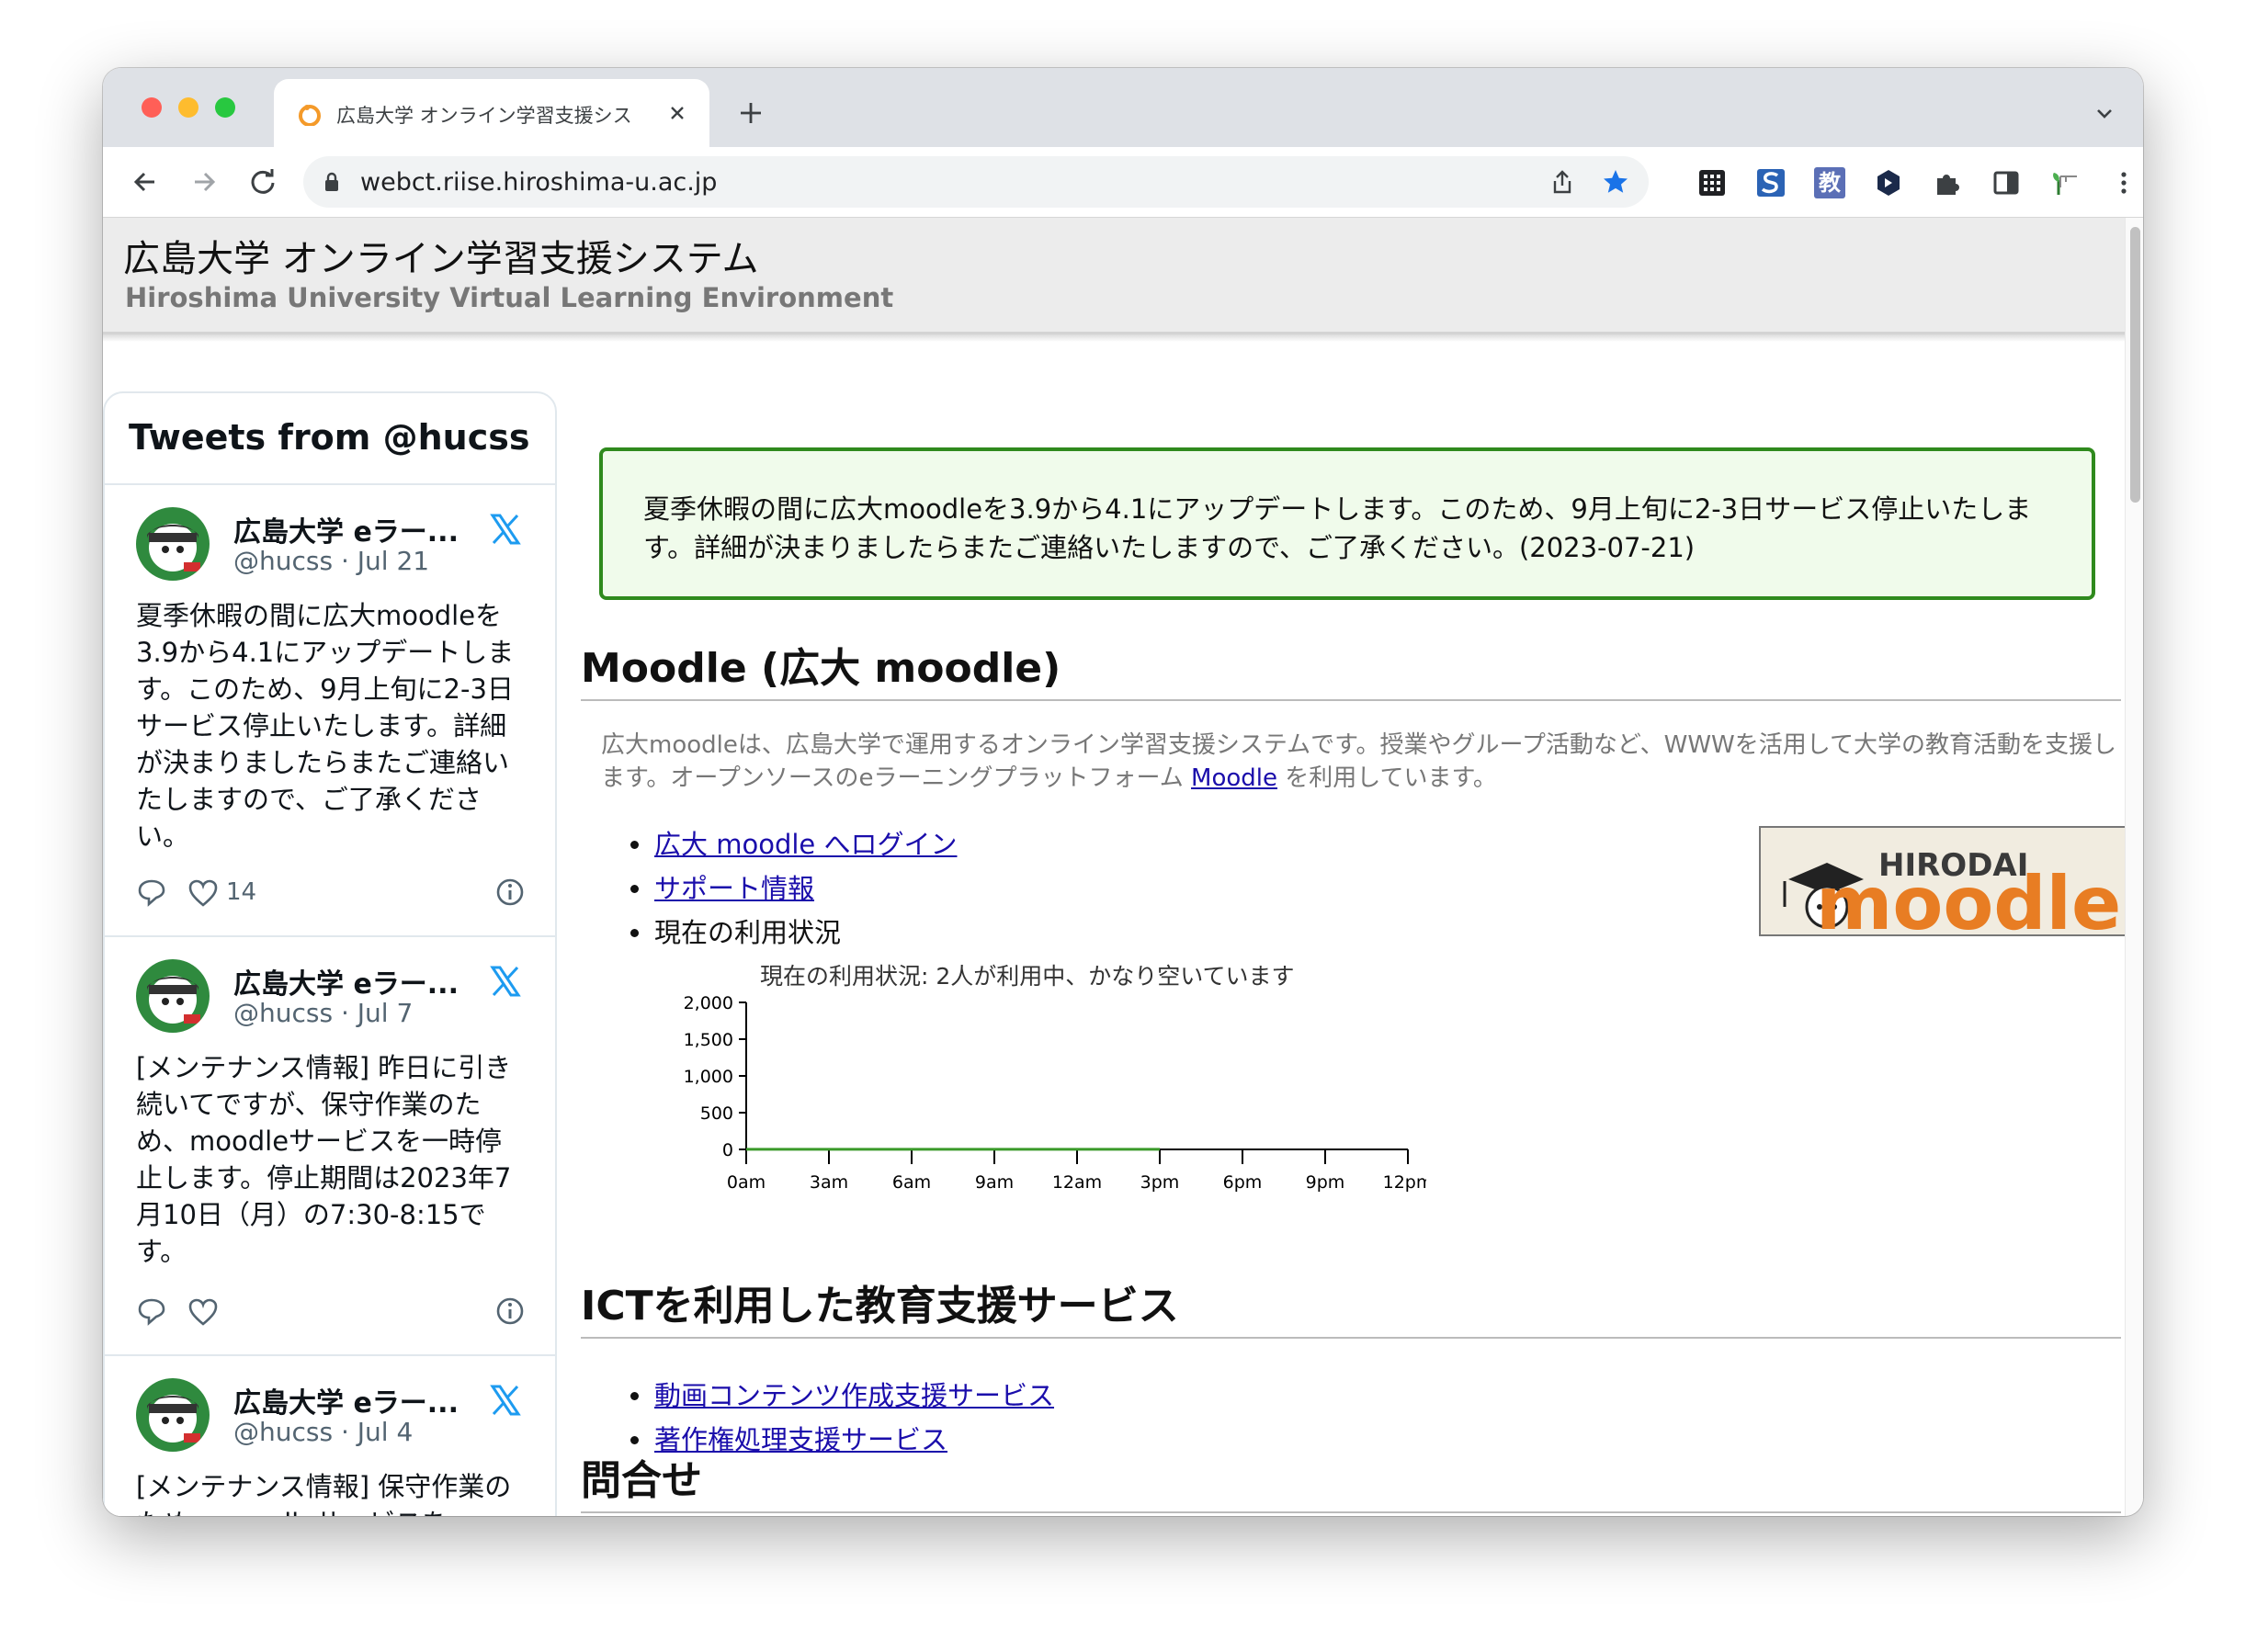 The width and height of the screenshot is (2246, 1652). I want to click on y-tick-label: 2,000, so click(708, 1003).